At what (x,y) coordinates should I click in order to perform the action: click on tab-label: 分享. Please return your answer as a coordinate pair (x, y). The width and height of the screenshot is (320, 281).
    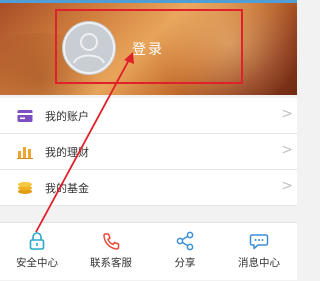
    Looking at the image, I should click on (185, 263).